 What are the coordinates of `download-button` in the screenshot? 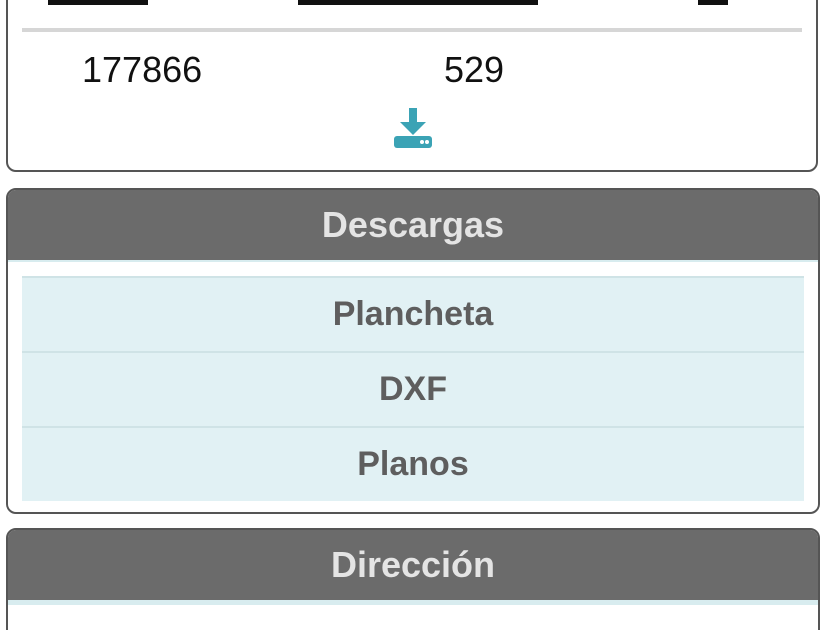 It's located at (413, 128).